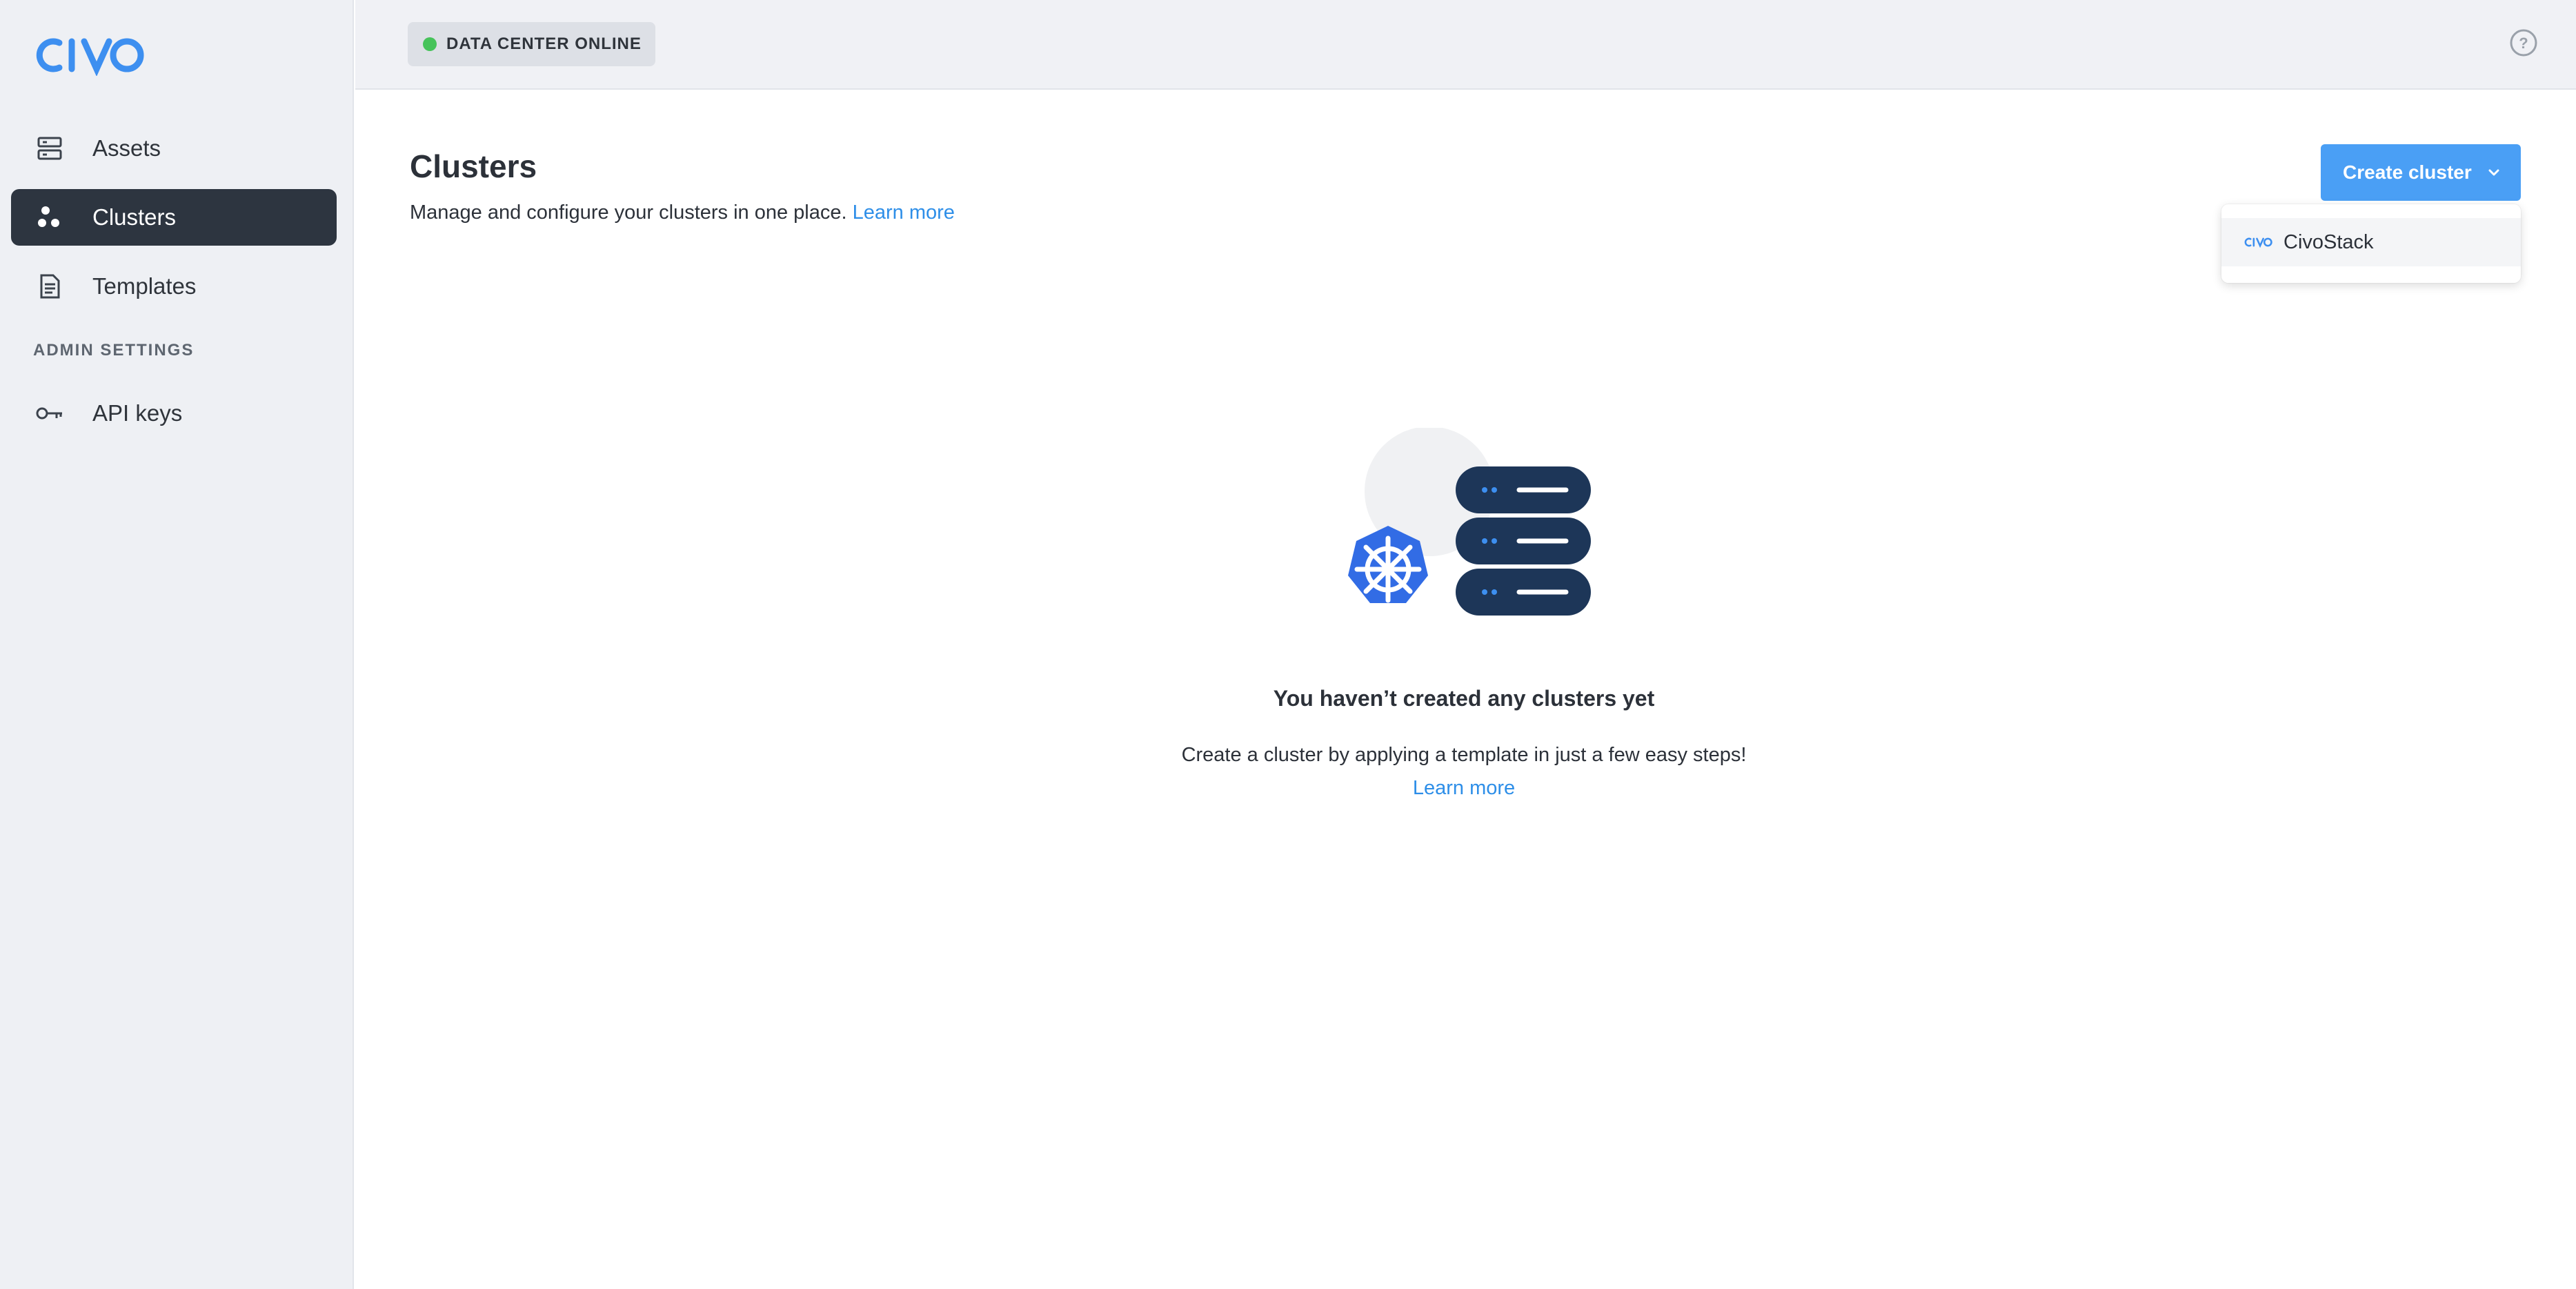 This screenshot has height=1289, width=2576. I want to click on server-icon, so click(49, 148).